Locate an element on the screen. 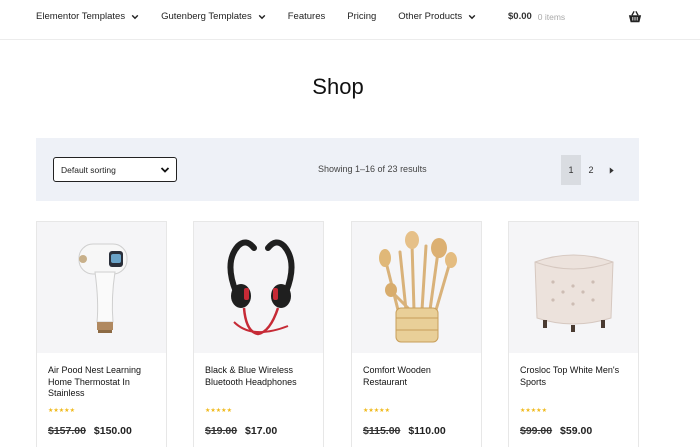 Image resolution: width=700 pixels, height=447 pixels. sale-price: $17.00 is located at coordinates (261, 431).